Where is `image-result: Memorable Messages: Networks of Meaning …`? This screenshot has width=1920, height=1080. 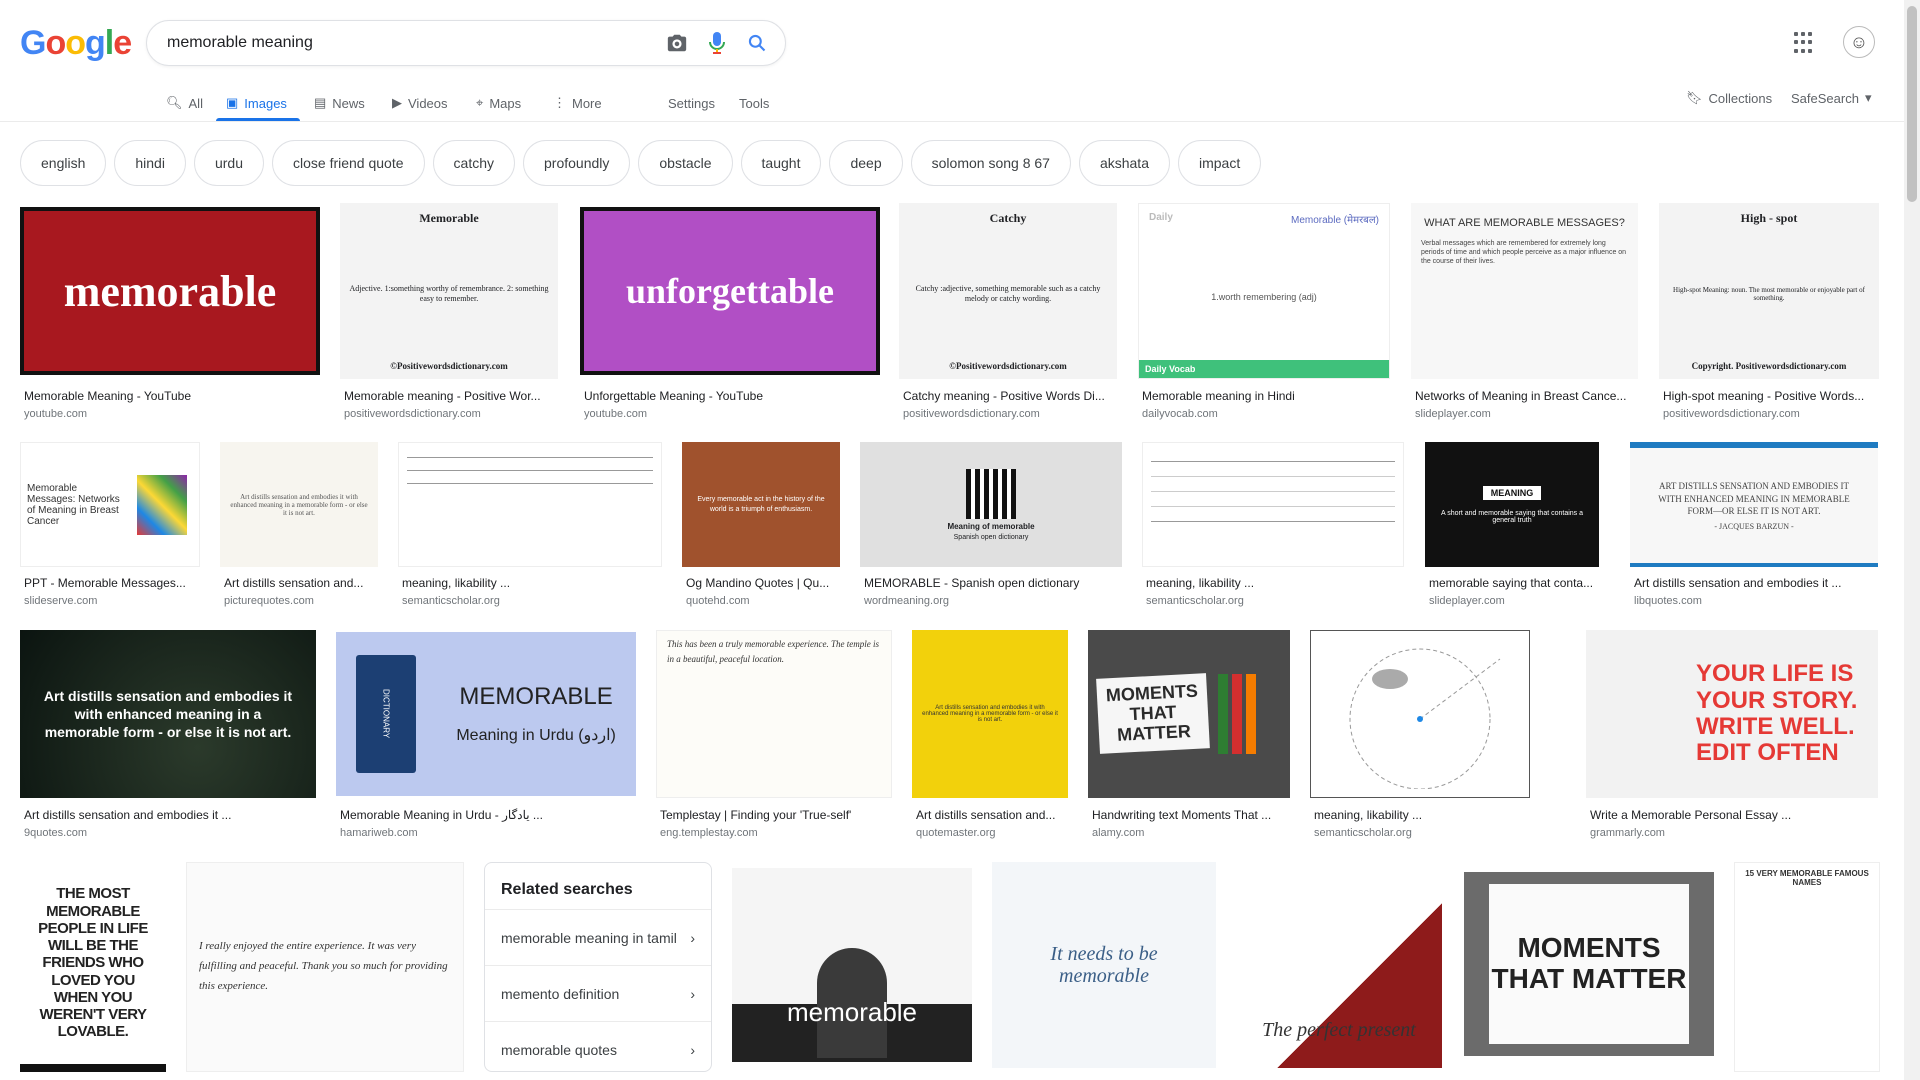
image-result: Memorable Messages: Networks of Meaning … is located at coordinates (110, 526).